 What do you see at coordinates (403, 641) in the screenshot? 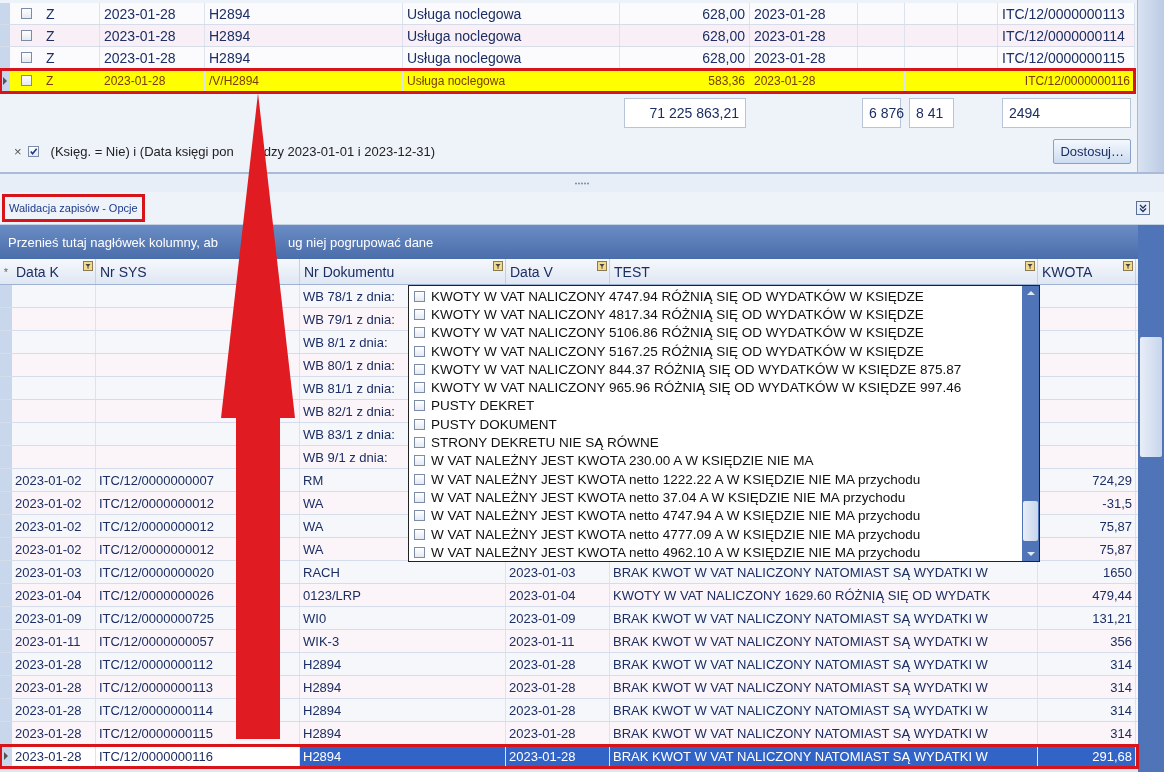
I see `table-cell: WIK-3` at bounding box center [403, 641].